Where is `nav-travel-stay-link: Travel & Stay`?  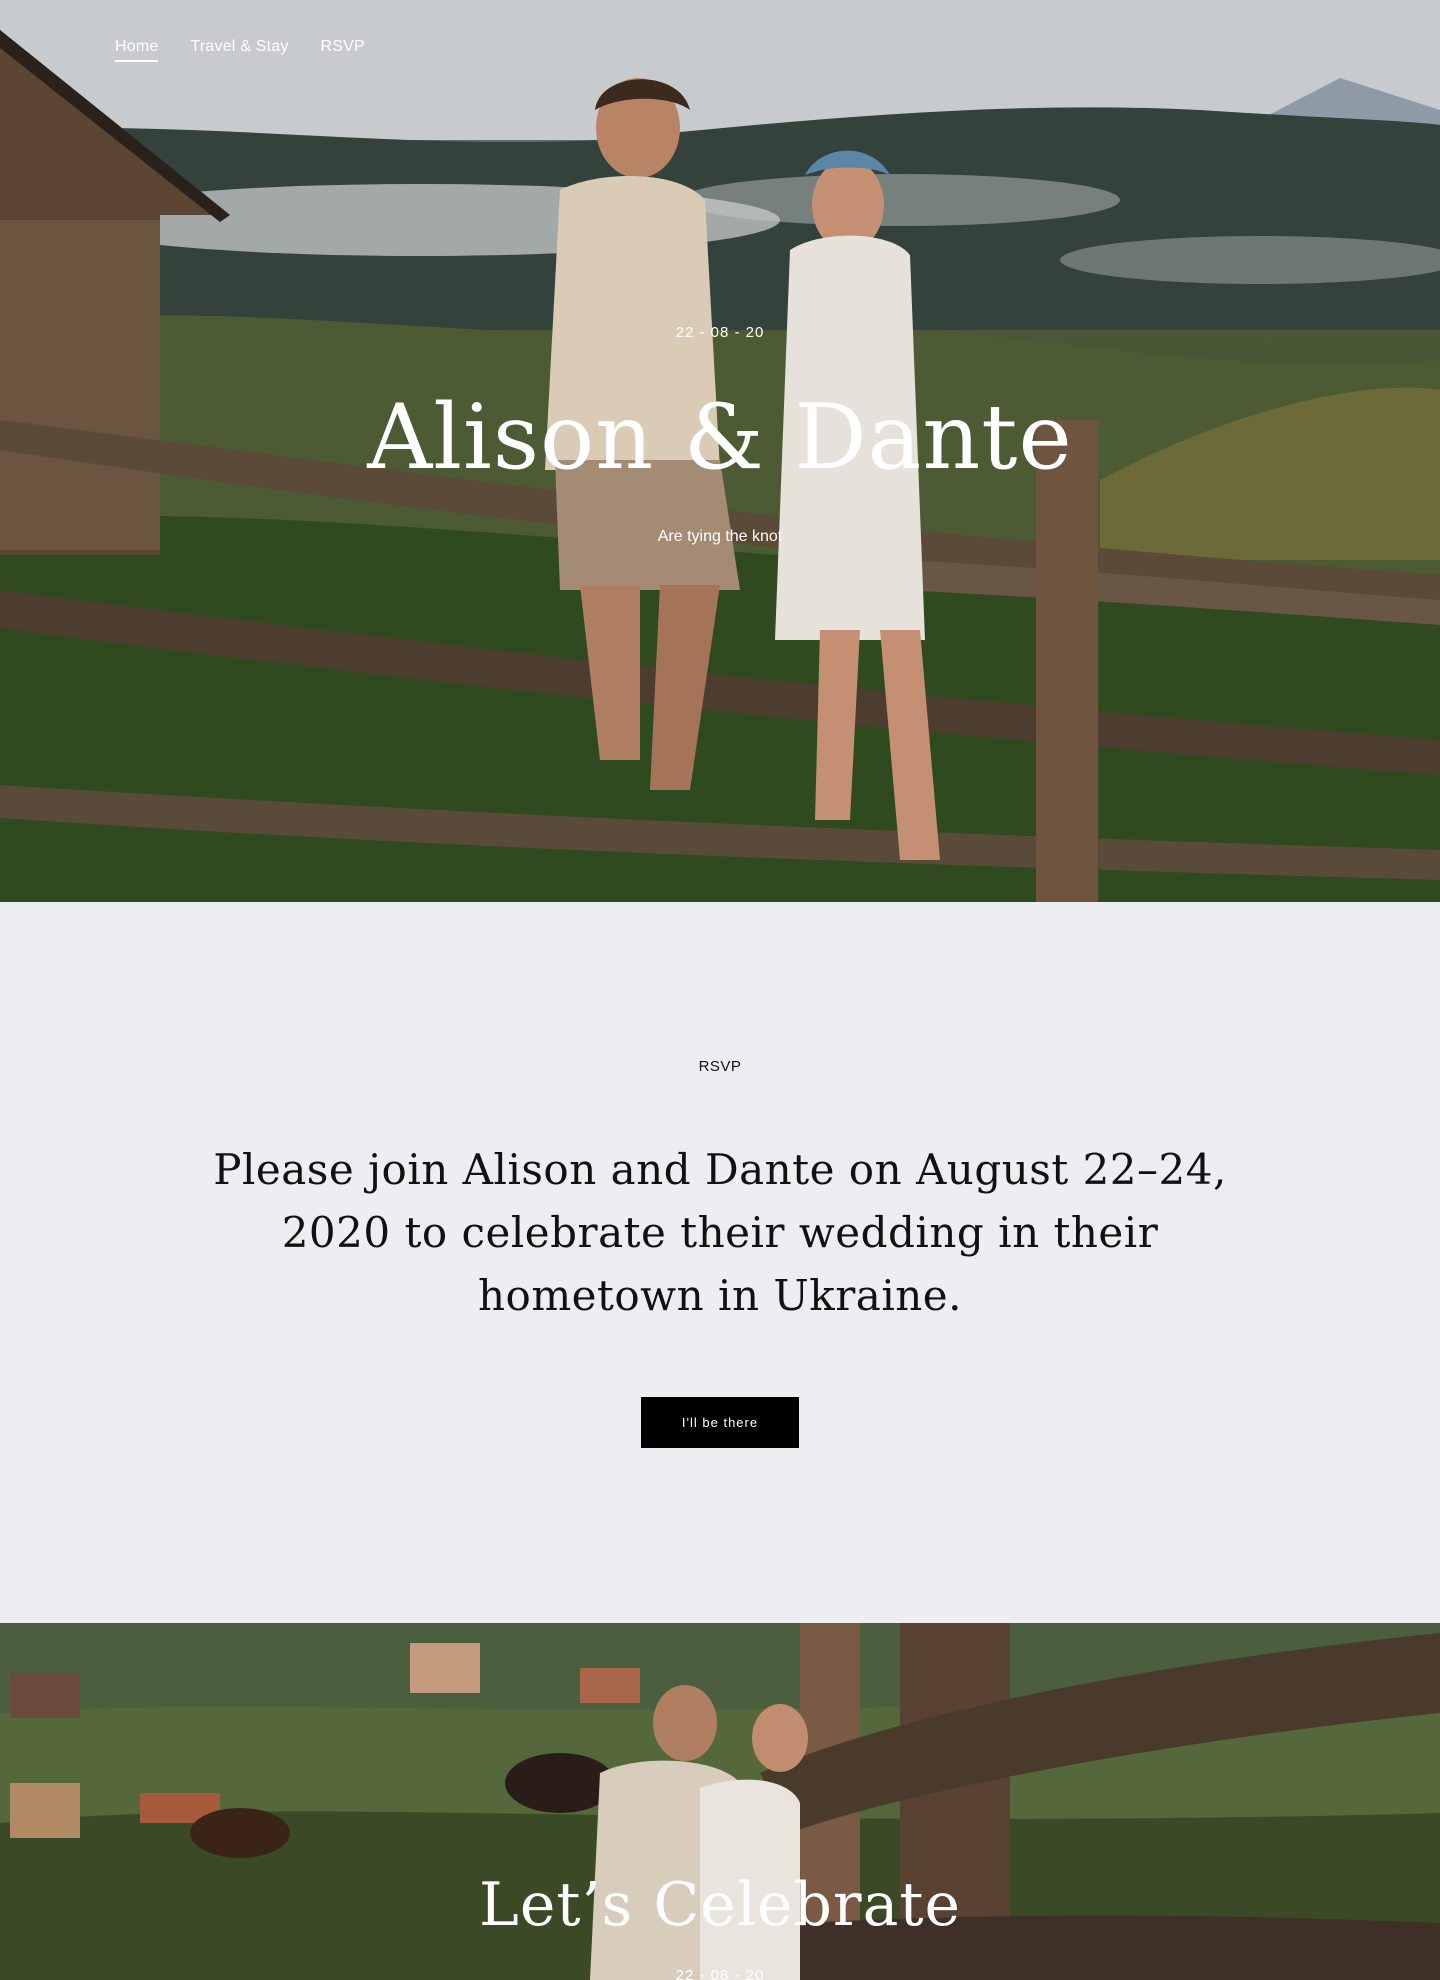
nav-travel-stay-link: Travel & Stay is located at coordinates (239, 50).